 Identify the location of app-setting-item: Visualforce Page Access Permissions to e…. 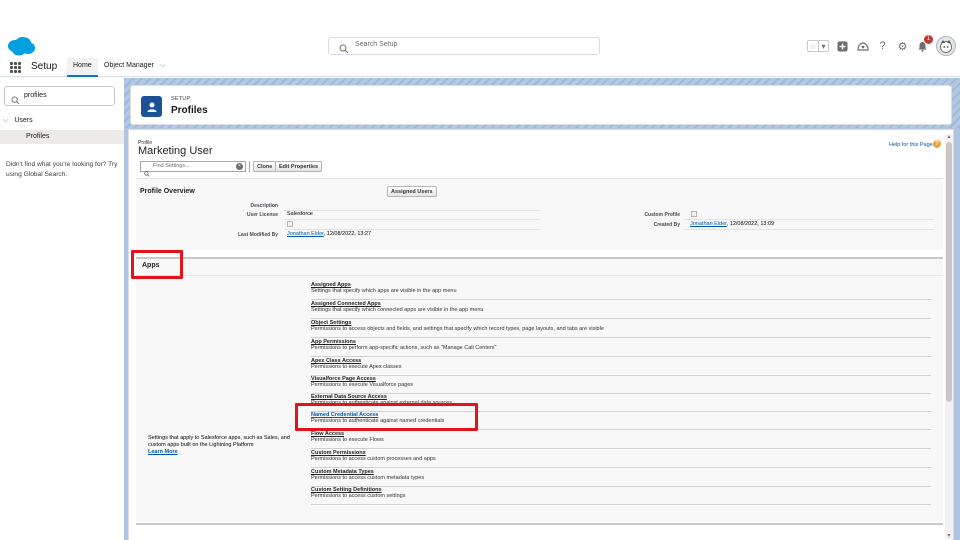
(621, 385).